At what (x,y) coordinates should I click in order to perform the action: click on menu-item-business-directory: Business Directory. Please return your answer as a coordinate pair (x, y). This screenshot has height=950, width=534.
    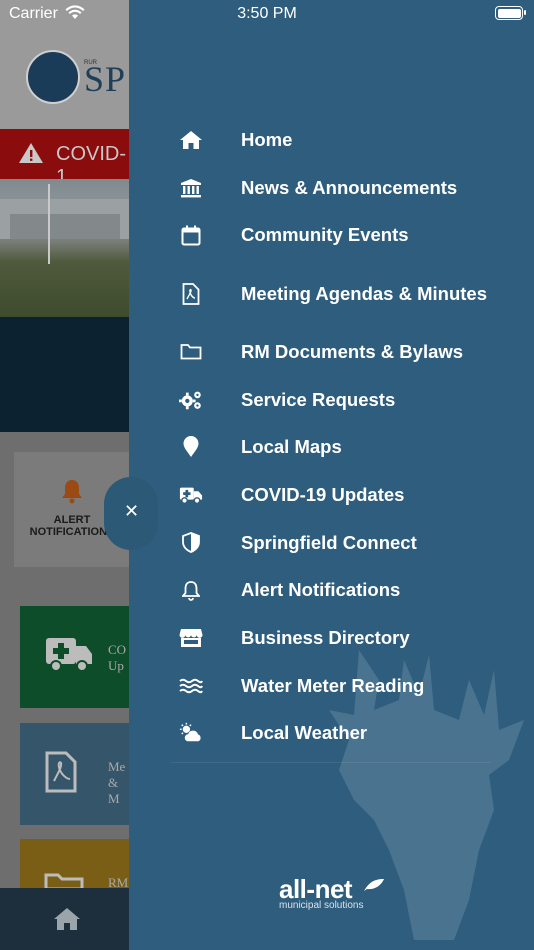
    Looking at the image, I should click on (331, 638).